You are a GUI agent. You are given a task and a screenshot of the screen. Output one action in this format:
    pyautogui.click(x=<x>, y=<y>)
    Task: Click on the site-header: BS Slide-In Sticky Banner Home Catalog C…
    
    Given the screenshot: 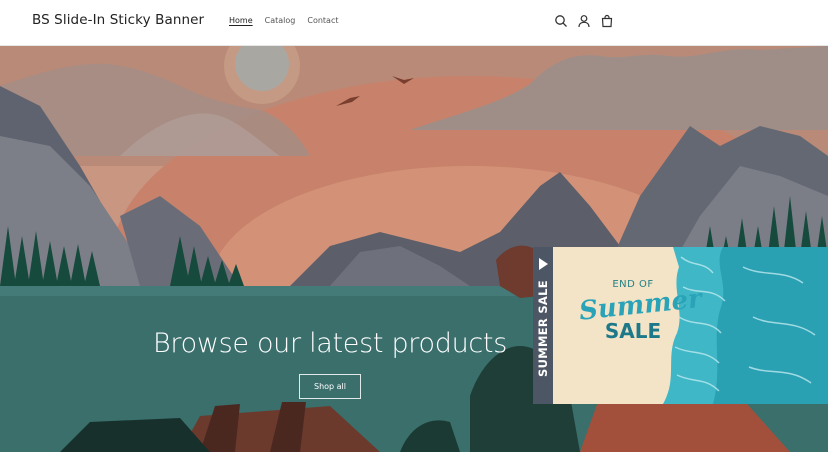 What is the action you would take?
    pyautogui.click(x=414, y=23)
    